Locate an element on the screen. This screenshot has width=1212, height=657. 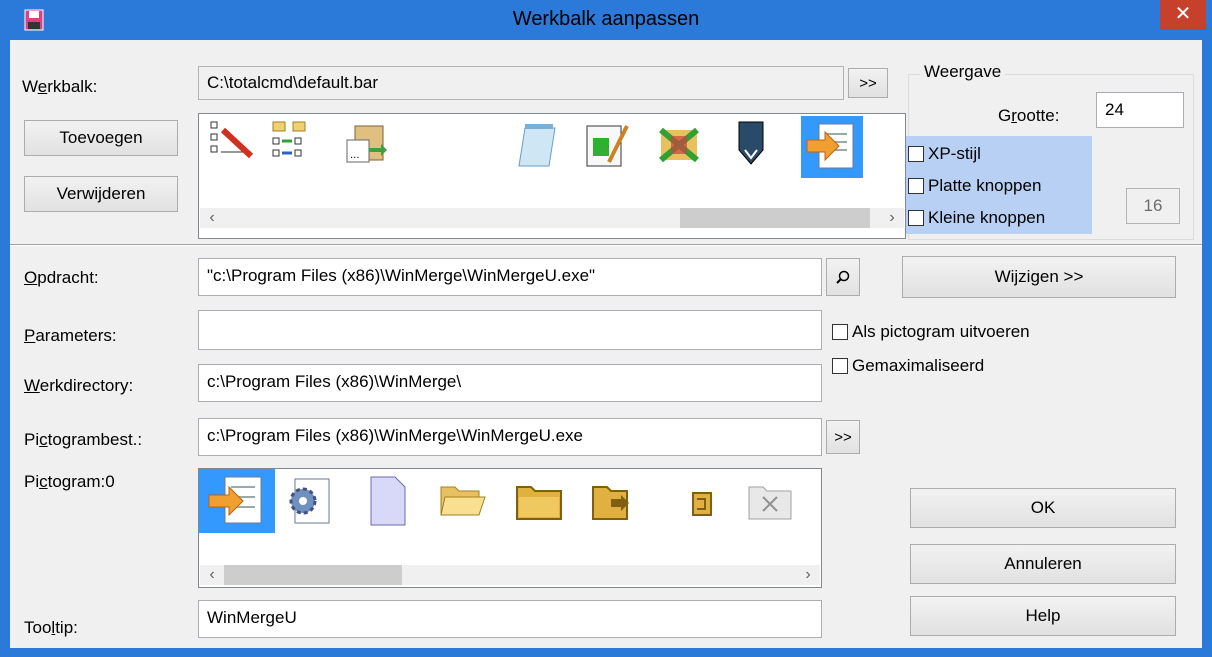
small-buttons-checkbox: Kleine knoppen is located at coordinates (976, 218).